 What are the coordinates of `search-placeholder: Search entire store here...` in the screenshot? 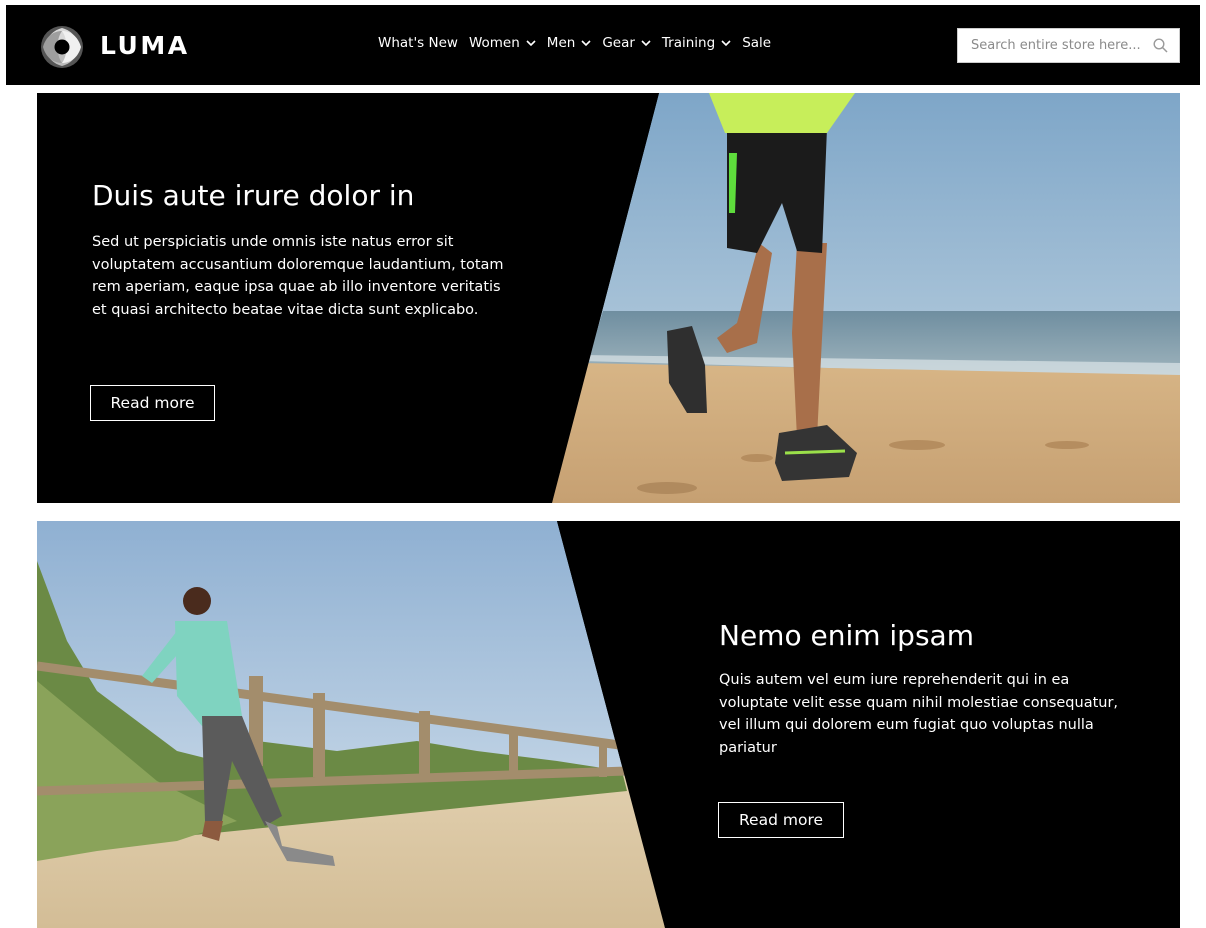 It's located at (1056, 45).